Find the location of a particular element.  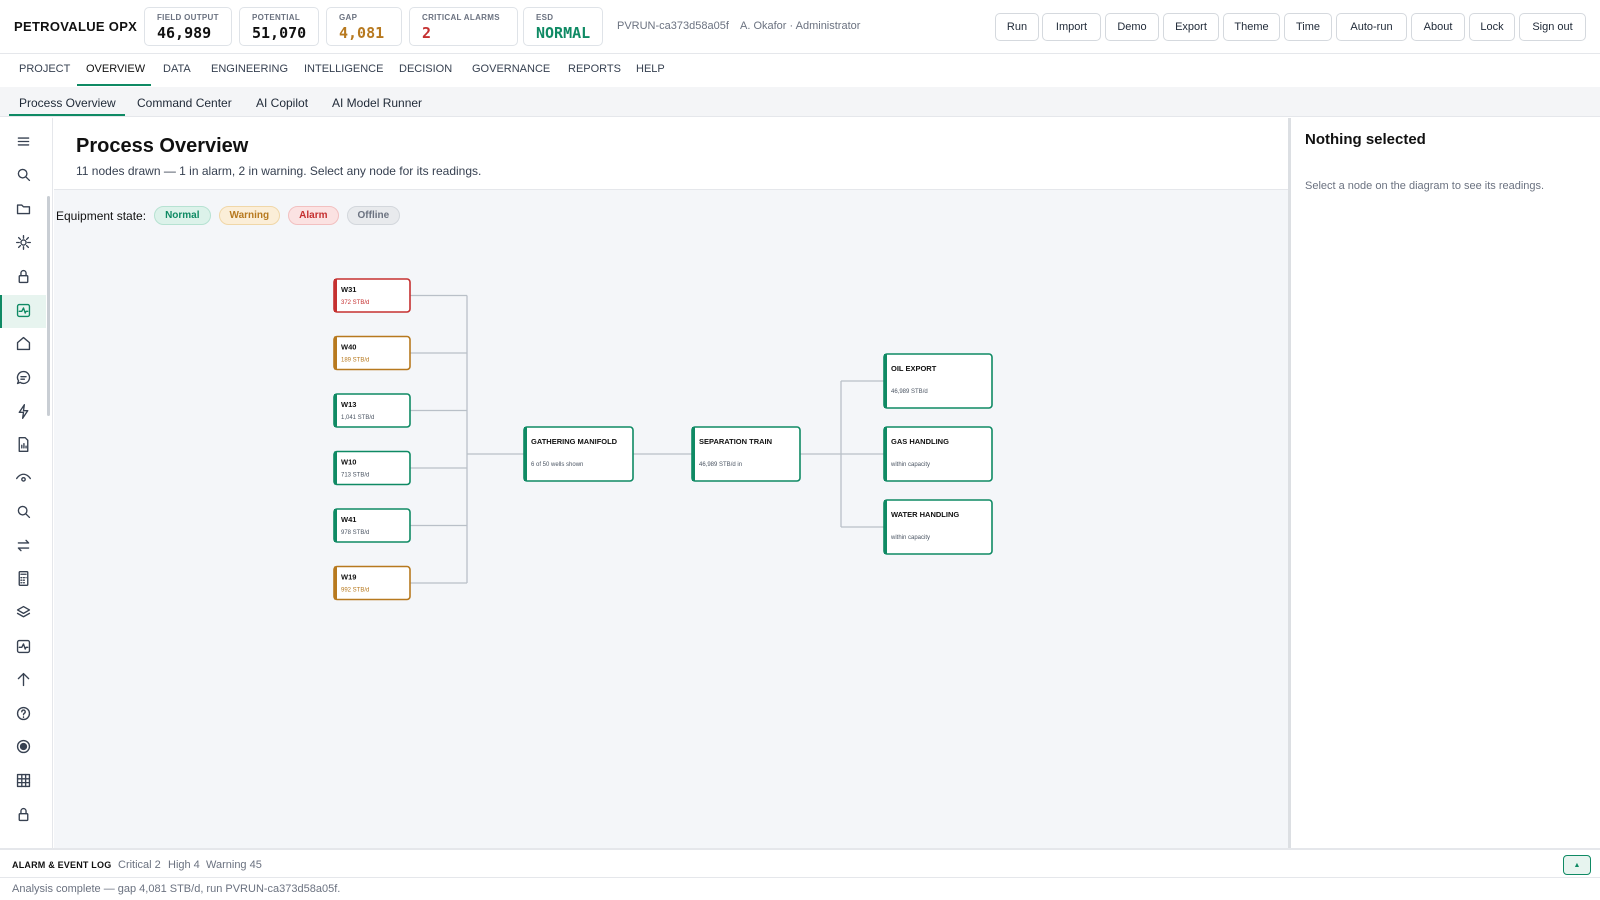

run-button: Run is located at coordinates (1017, 27).